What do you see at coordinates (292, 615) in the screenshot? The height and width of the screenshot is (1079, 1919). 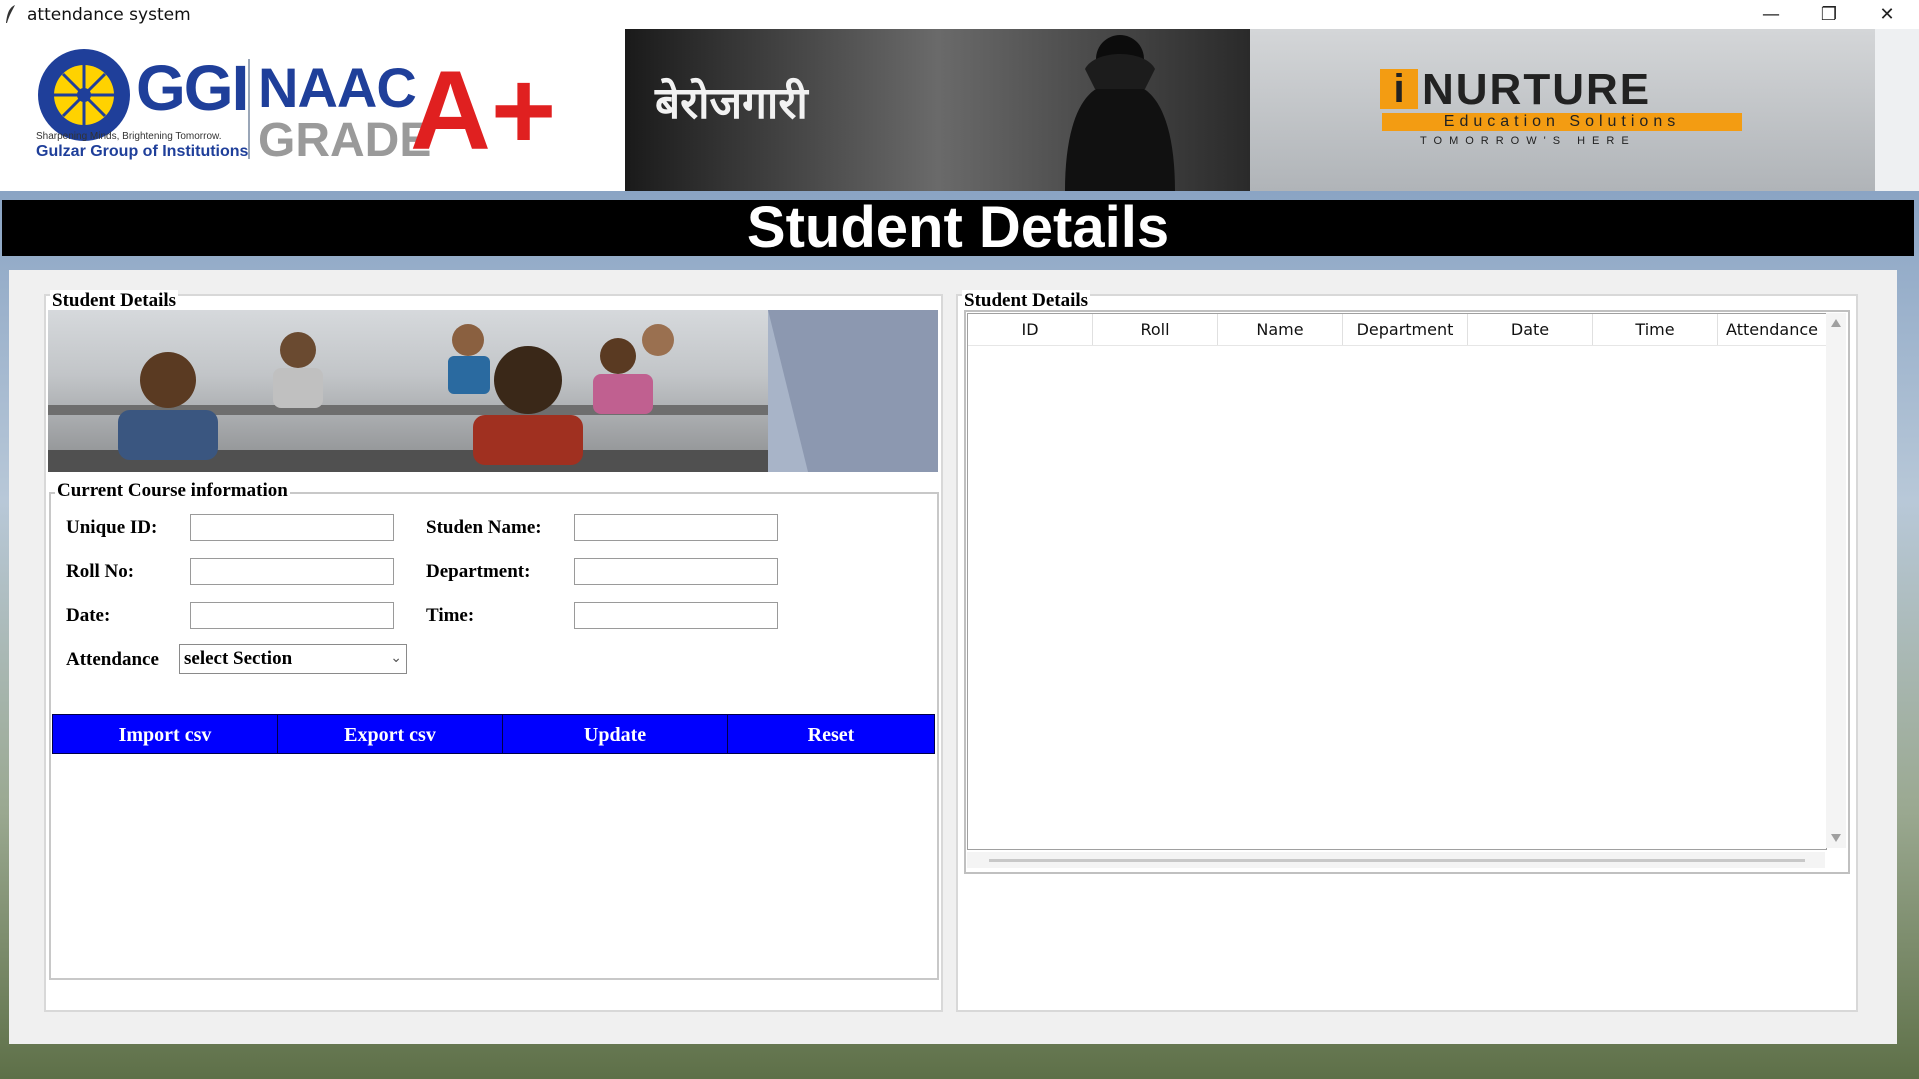 I see `date-input` at bounding box center [292, 615].